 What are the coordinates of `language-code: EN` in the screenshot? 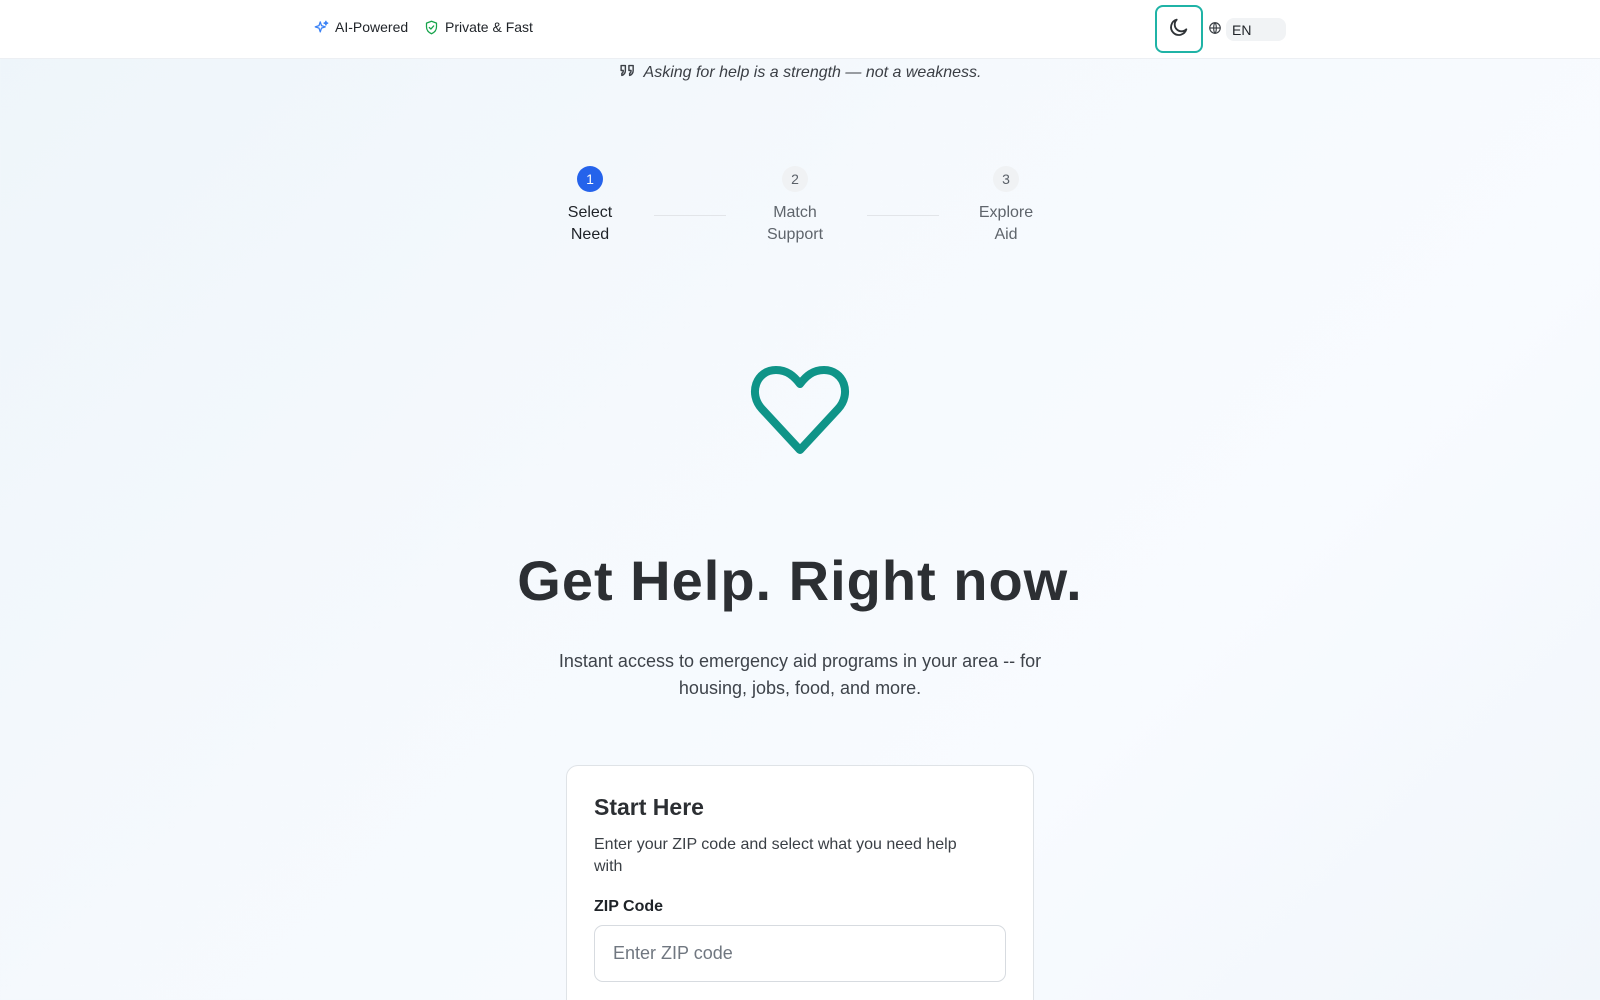 It's located at (1242, 29).